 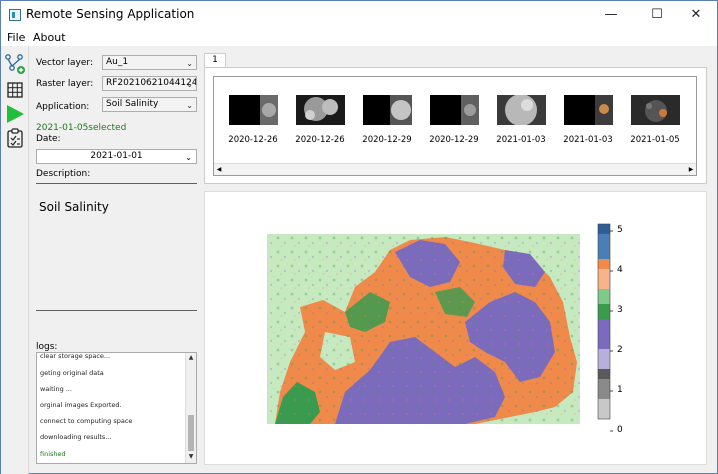 What do you see at coordinates (132, 104) in the screenshot?
I see `application-value: Soil Salinity` at bounding box center [132, 104].